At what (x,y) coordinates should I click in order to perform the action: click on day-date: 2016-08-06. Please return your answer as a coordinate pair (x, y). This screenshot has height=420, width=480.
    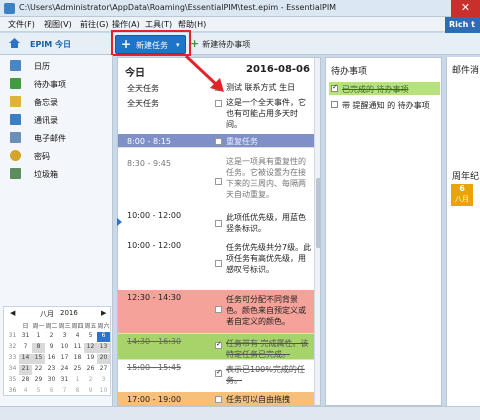
    Looking at the image, I should click on (278, 69).